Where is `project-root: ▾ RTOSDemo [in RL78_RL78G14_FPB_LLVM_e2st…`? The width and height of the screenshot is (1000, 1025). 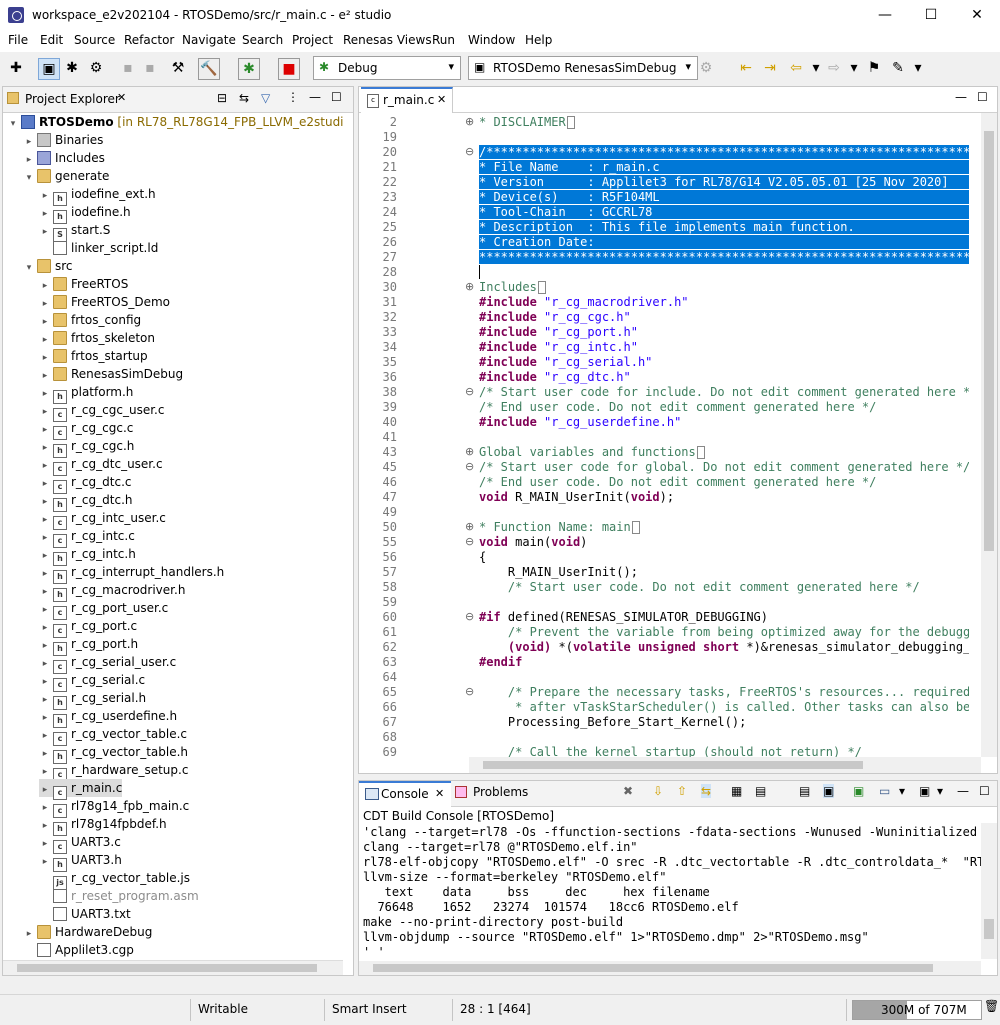 project-root: ▾ RTOSDemo [in RL78_RL78G14_FPB_LLVM_e2st… is located at coordinates (175, 122).